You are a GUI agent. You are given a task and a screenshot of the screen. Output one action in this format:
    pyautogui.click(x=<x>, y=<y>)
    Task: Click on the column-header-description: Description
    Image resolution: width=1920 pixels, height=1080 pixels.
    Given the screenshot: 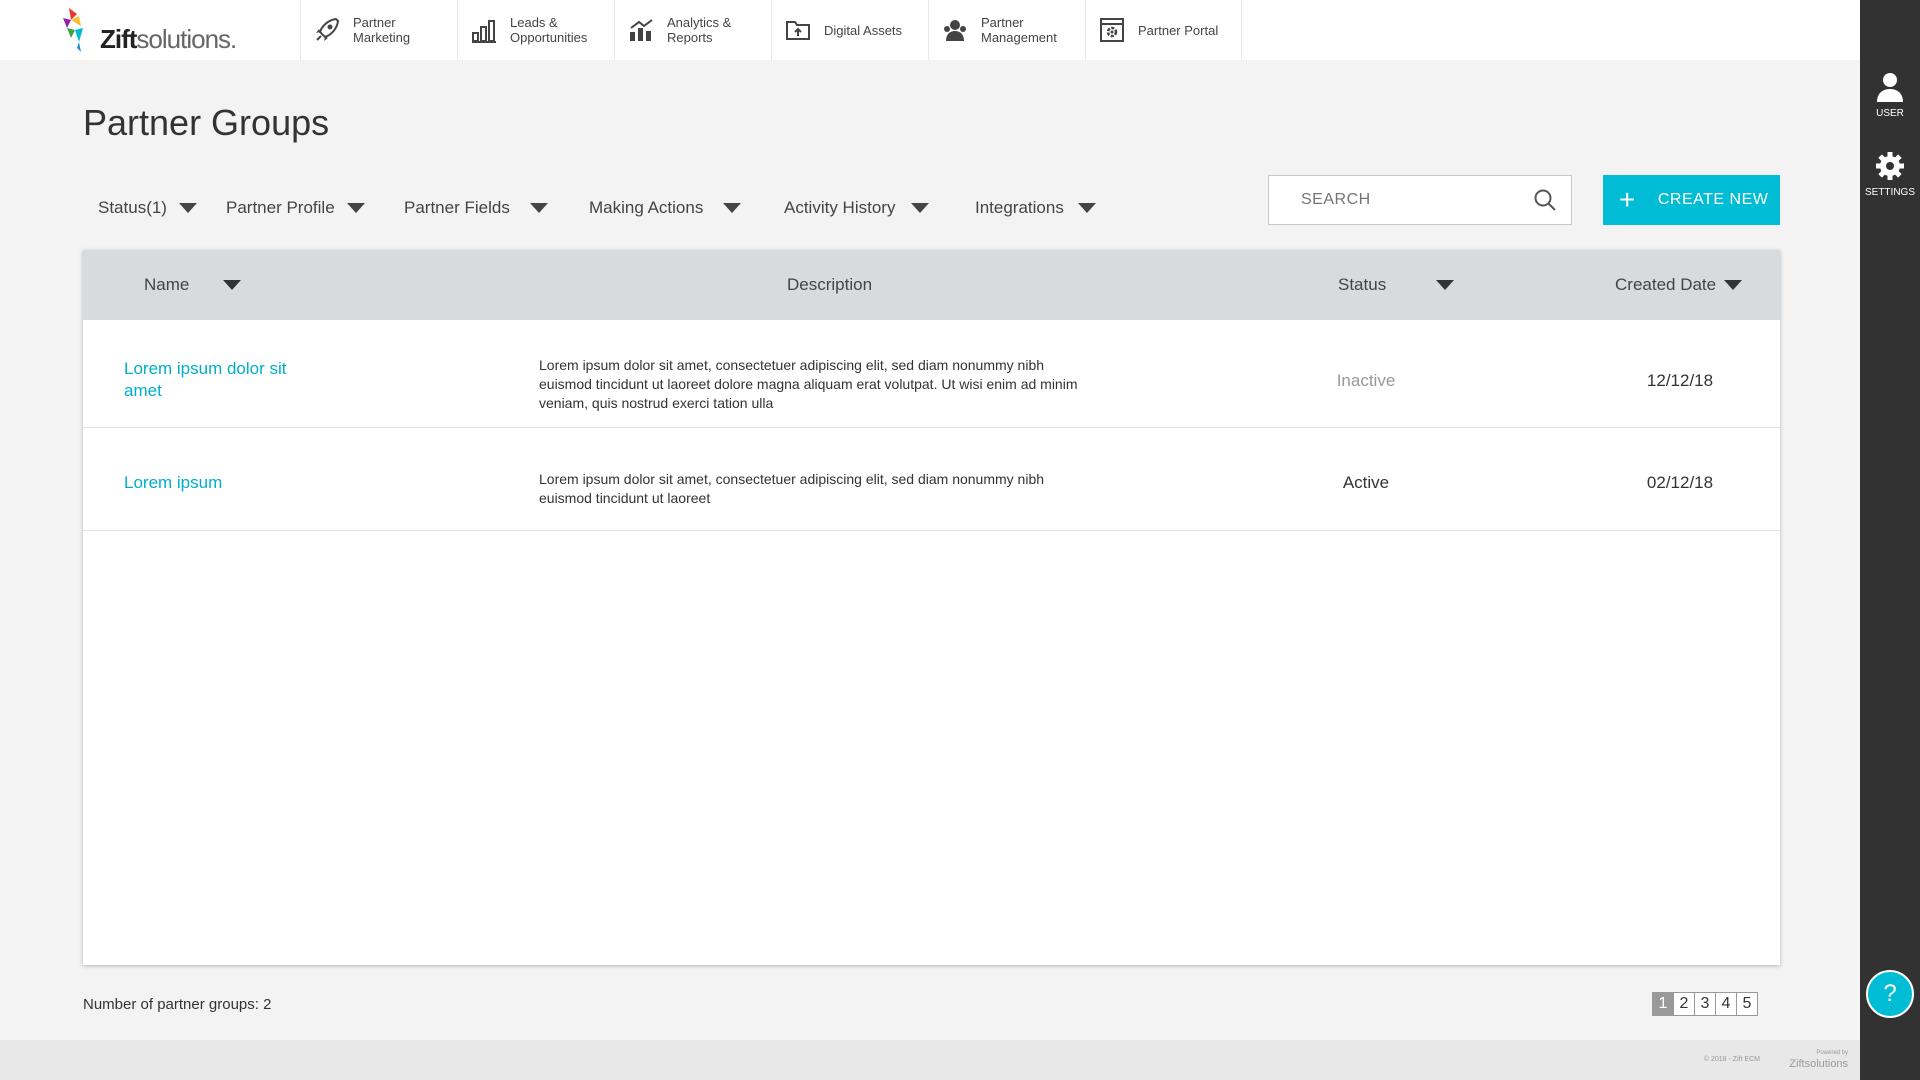 What is the action you would take?
    pyautogui.click(x=829, y=285)
    